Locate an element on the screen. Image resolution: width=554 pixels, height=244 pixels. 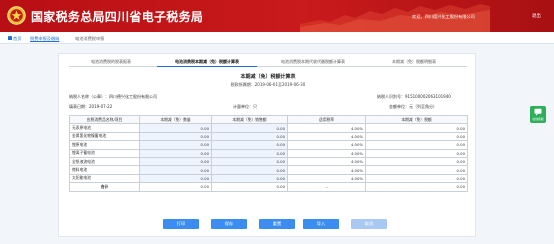
tax-emblem-icon is located at coordinates (16, 15).